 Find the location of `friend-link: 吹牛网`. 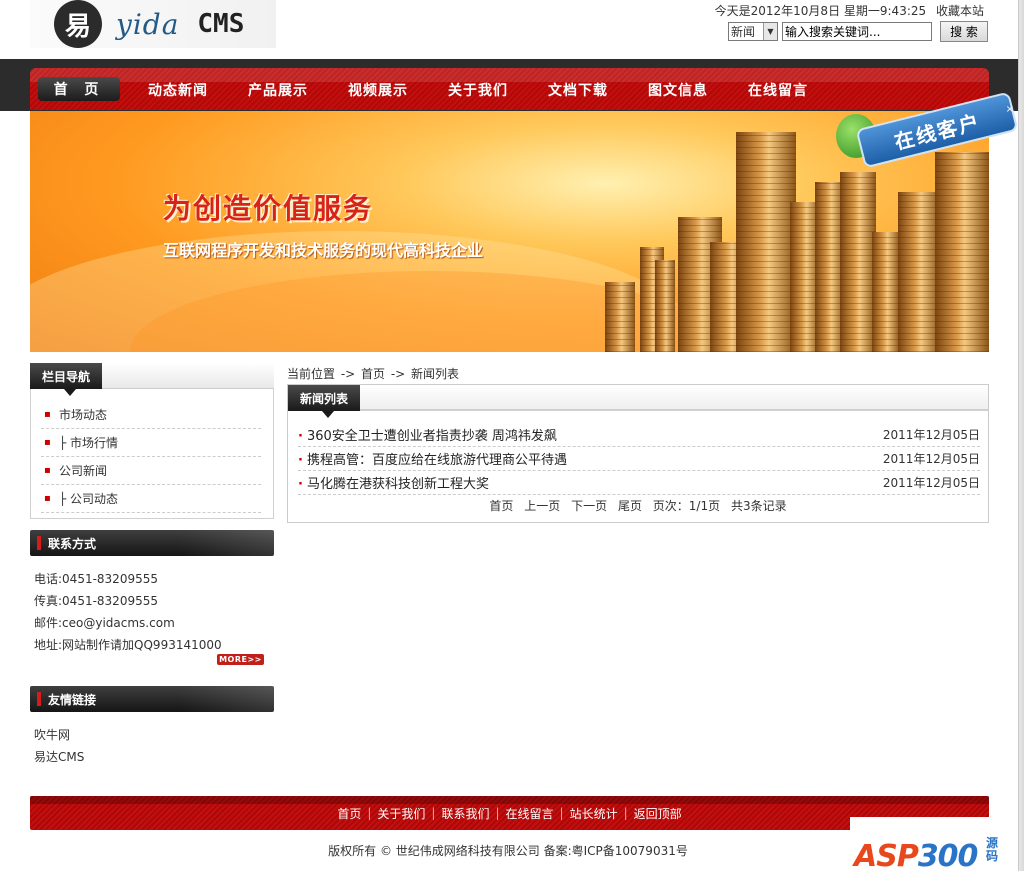

friend-link: 吹牛网 is located at coordinates (59, 735).